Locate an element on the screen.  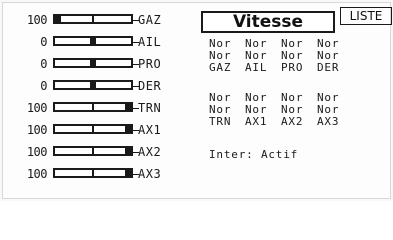
channel-row-ax3: 100 AX3 is located at coordinates (100, 174).